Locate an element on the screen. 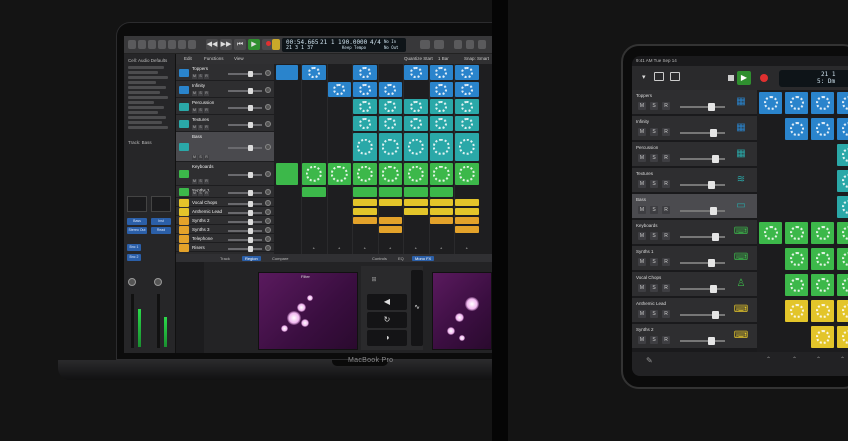 This screenshot has height=441, width=848. track-header-synths-1: Synths 1MSR is located at coordinates (225, 192).